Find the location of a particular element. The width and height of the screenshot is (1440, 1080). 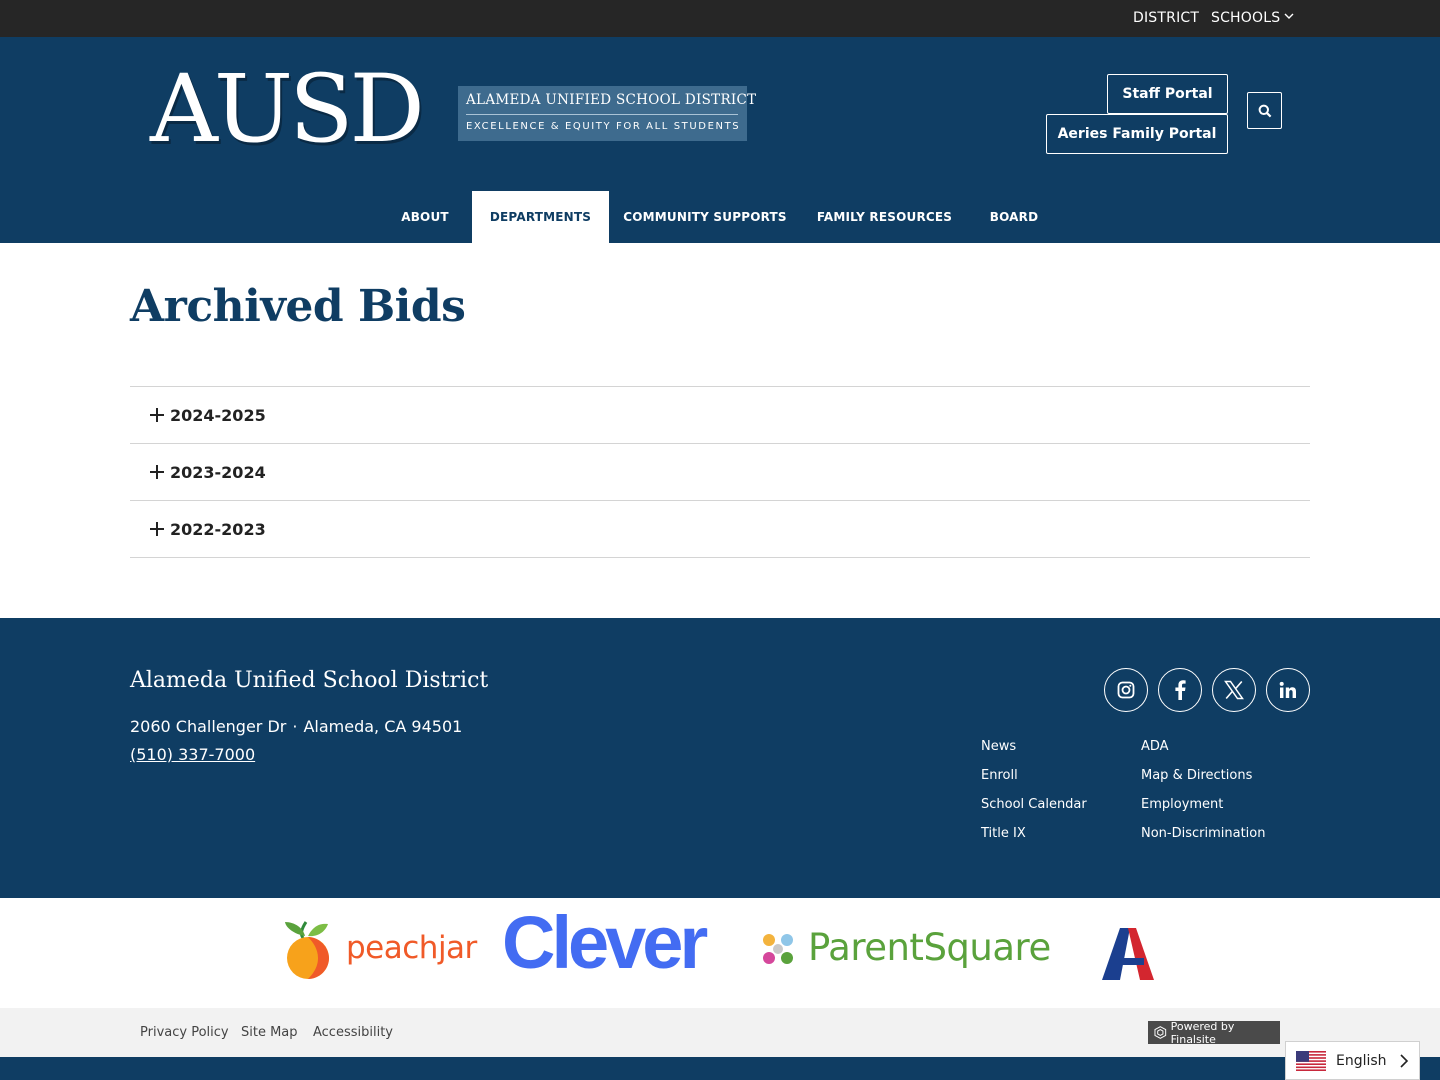

nav-item-about: ABOUT is located at coordinates (425, 217).